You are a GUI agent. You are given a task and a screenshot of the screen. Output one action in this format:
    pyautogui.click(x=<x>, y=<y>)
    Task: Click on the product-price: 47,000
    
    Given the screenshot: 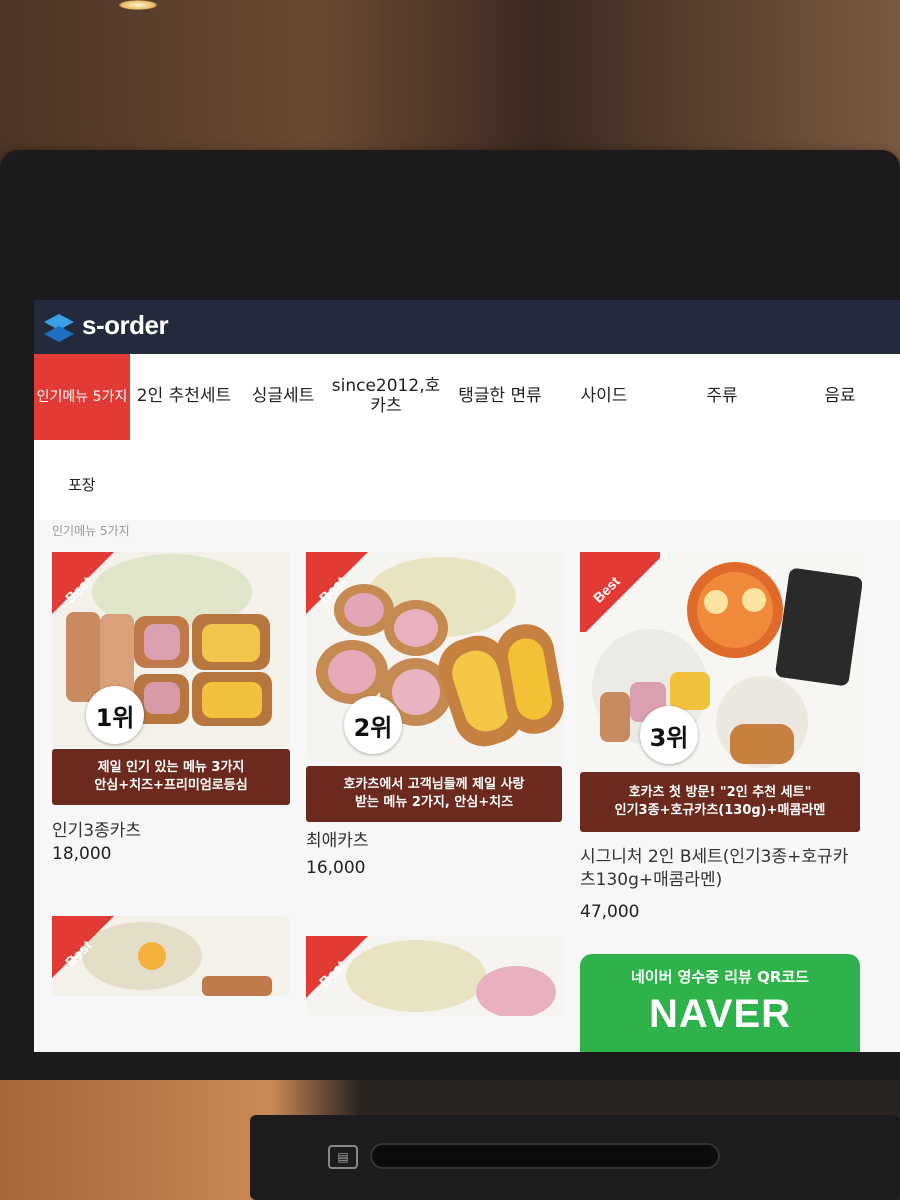 What is the action you would take?
    pyautogui.click(x=610, y=912)
    